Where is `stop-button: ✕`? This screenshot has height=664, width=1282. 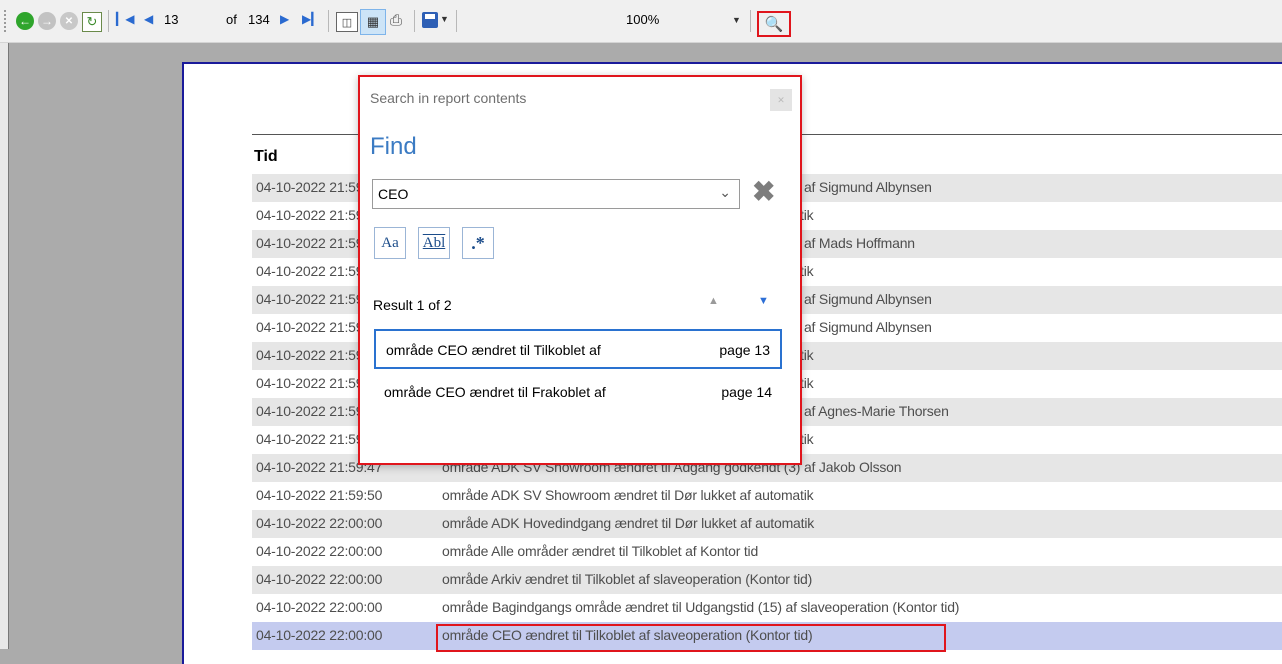 stop-button: ✕ is located at coordinates (69, 21).